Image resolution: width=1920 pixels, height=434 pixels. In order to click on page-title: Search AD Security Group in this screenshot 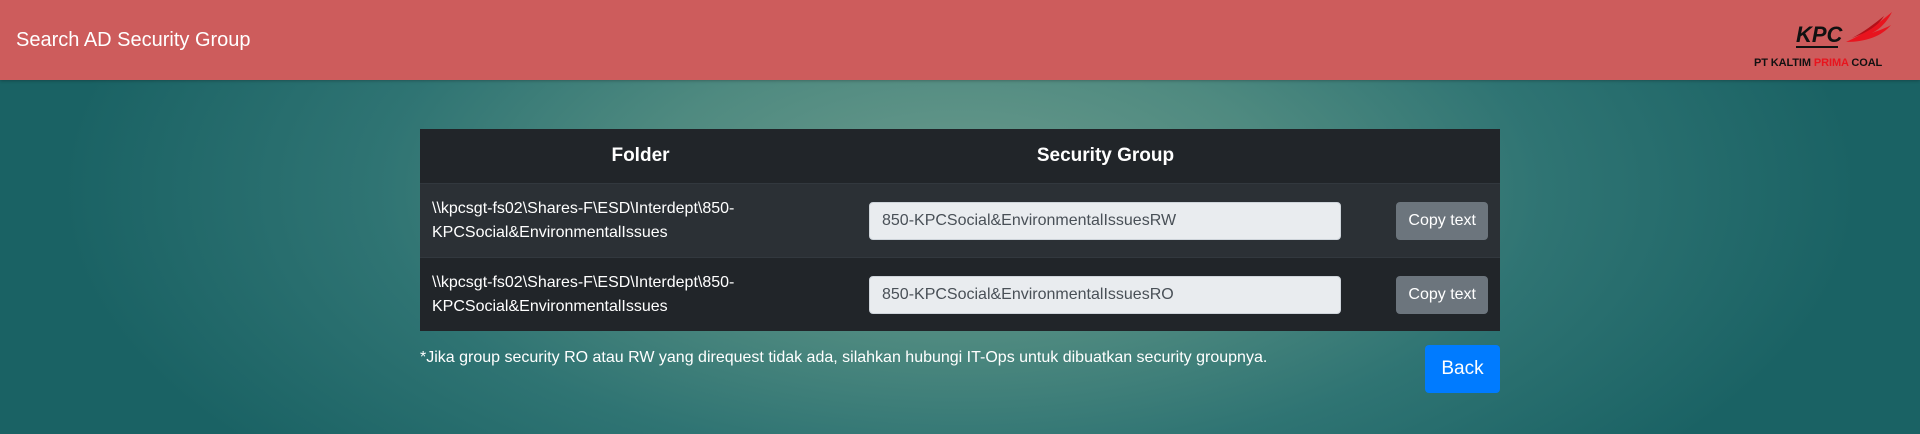, I will do `click(133, 40)`.